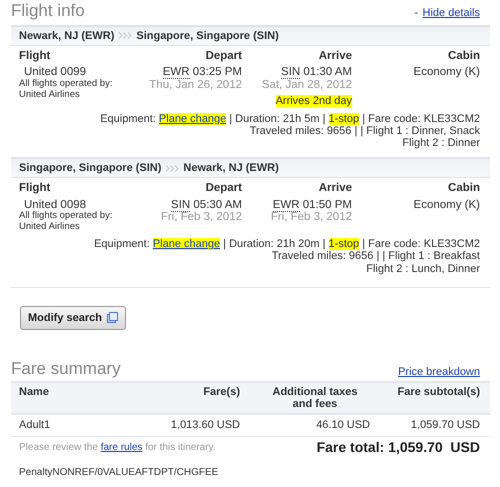 This screenshot has height=487, width=500. I want to click on duration-text: | Duration: 21h 5m |, so click(277, 118).